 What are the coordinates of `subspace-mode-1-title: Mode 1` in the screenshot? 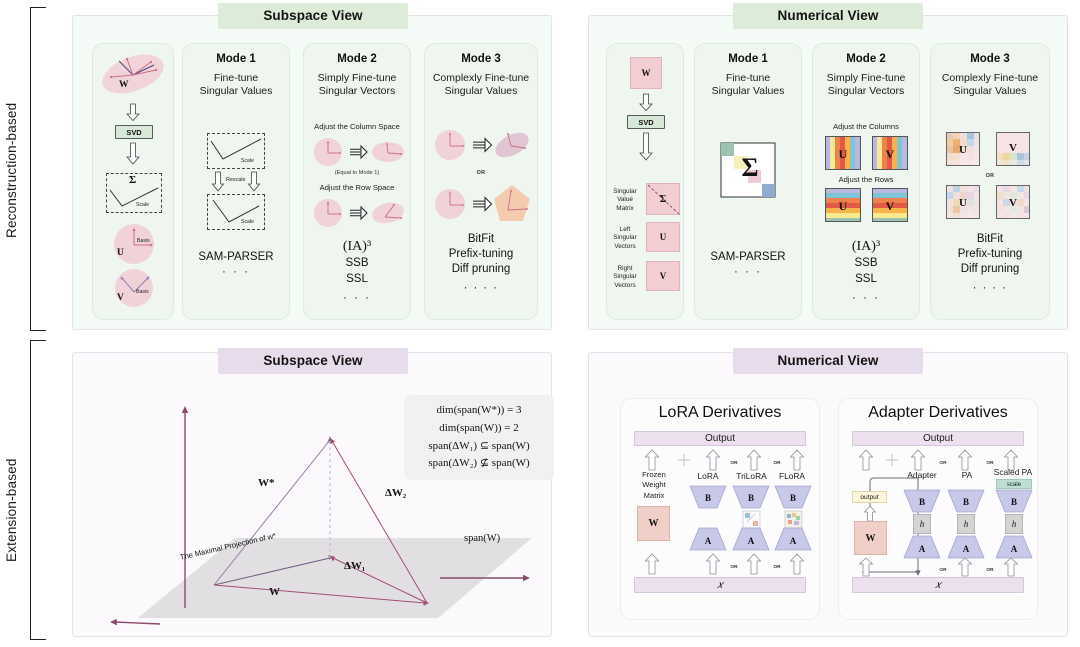 It's located at (236, 59).